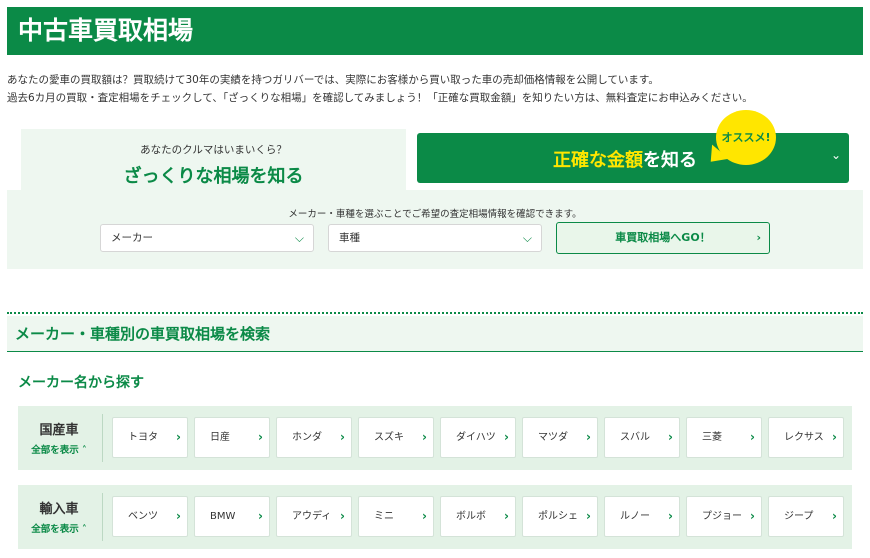  I want to click on section-divider, so click(435, 313).